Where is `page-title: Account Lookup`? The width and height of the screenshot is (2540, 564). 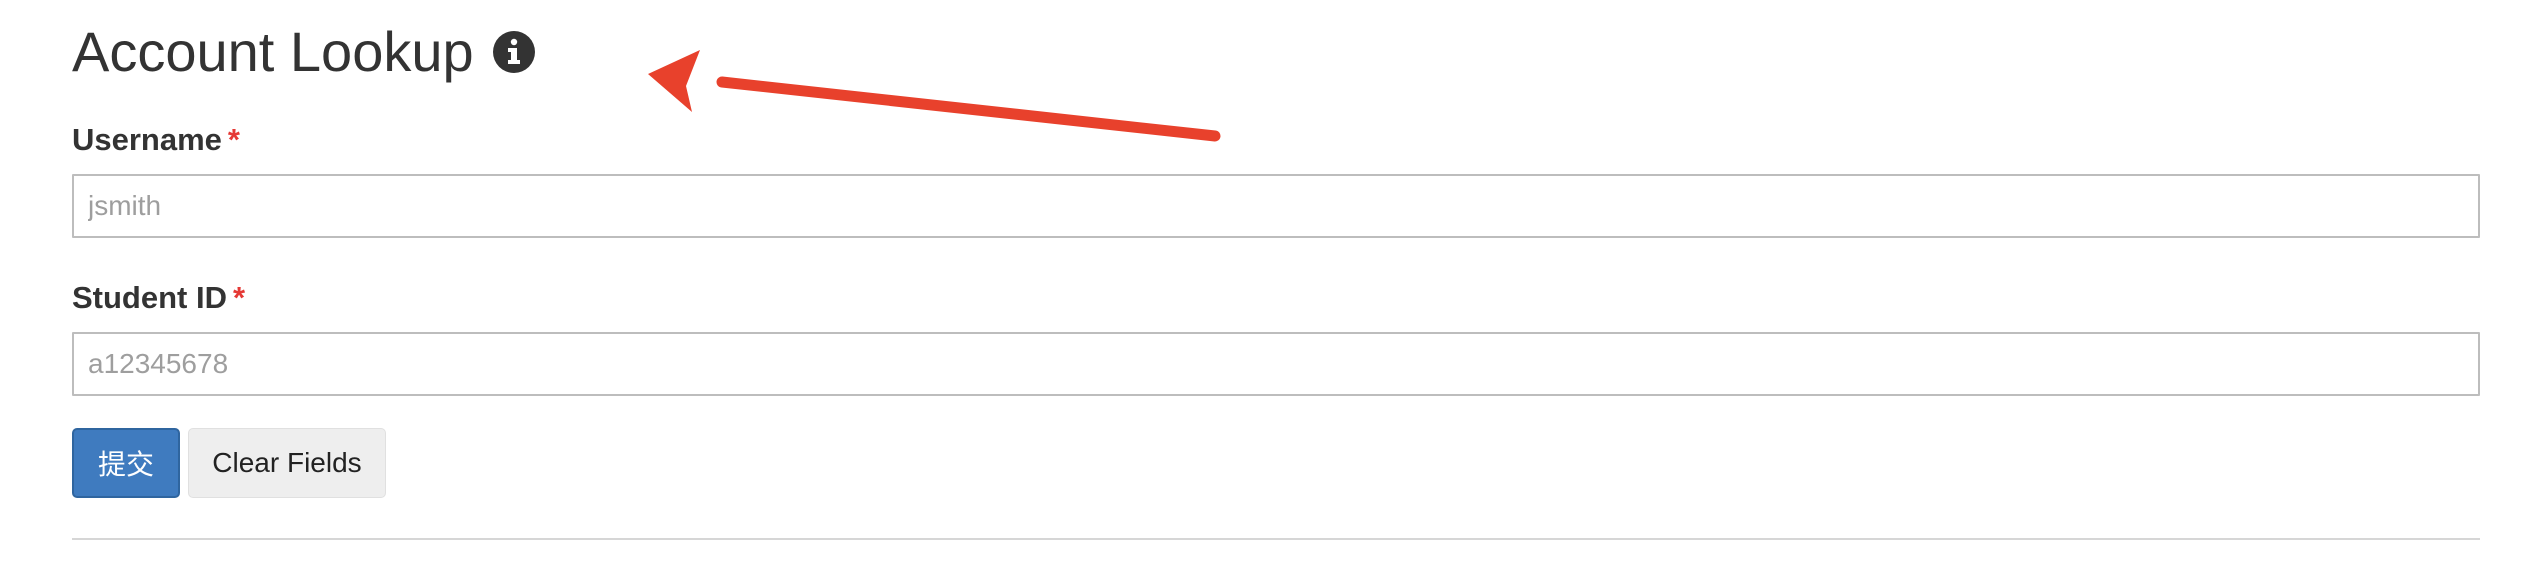 page-title: Account Lookup is located at coordinates (273, 51).